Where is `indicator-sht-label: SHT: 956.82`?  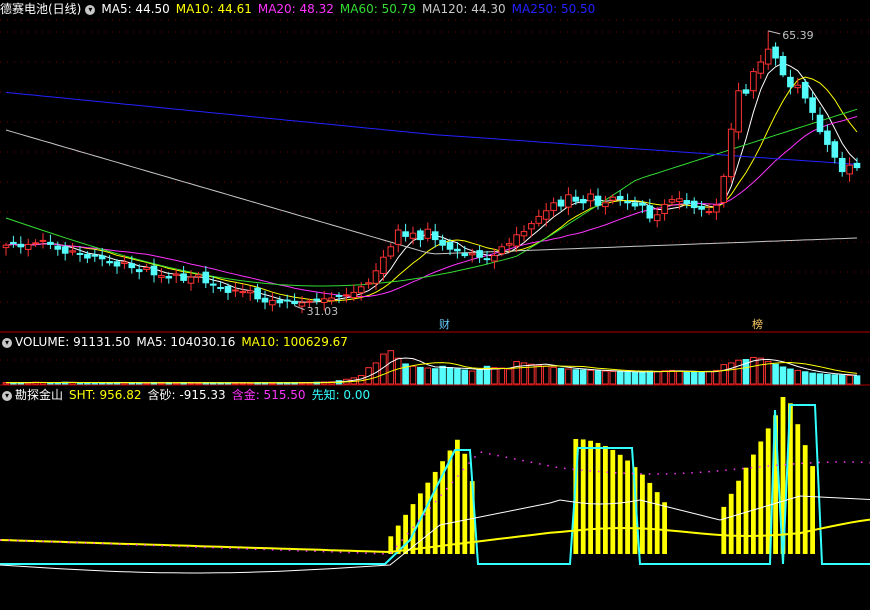 indicator-sht-label: SHT: 956.82 is located at coordinates (105, 395).